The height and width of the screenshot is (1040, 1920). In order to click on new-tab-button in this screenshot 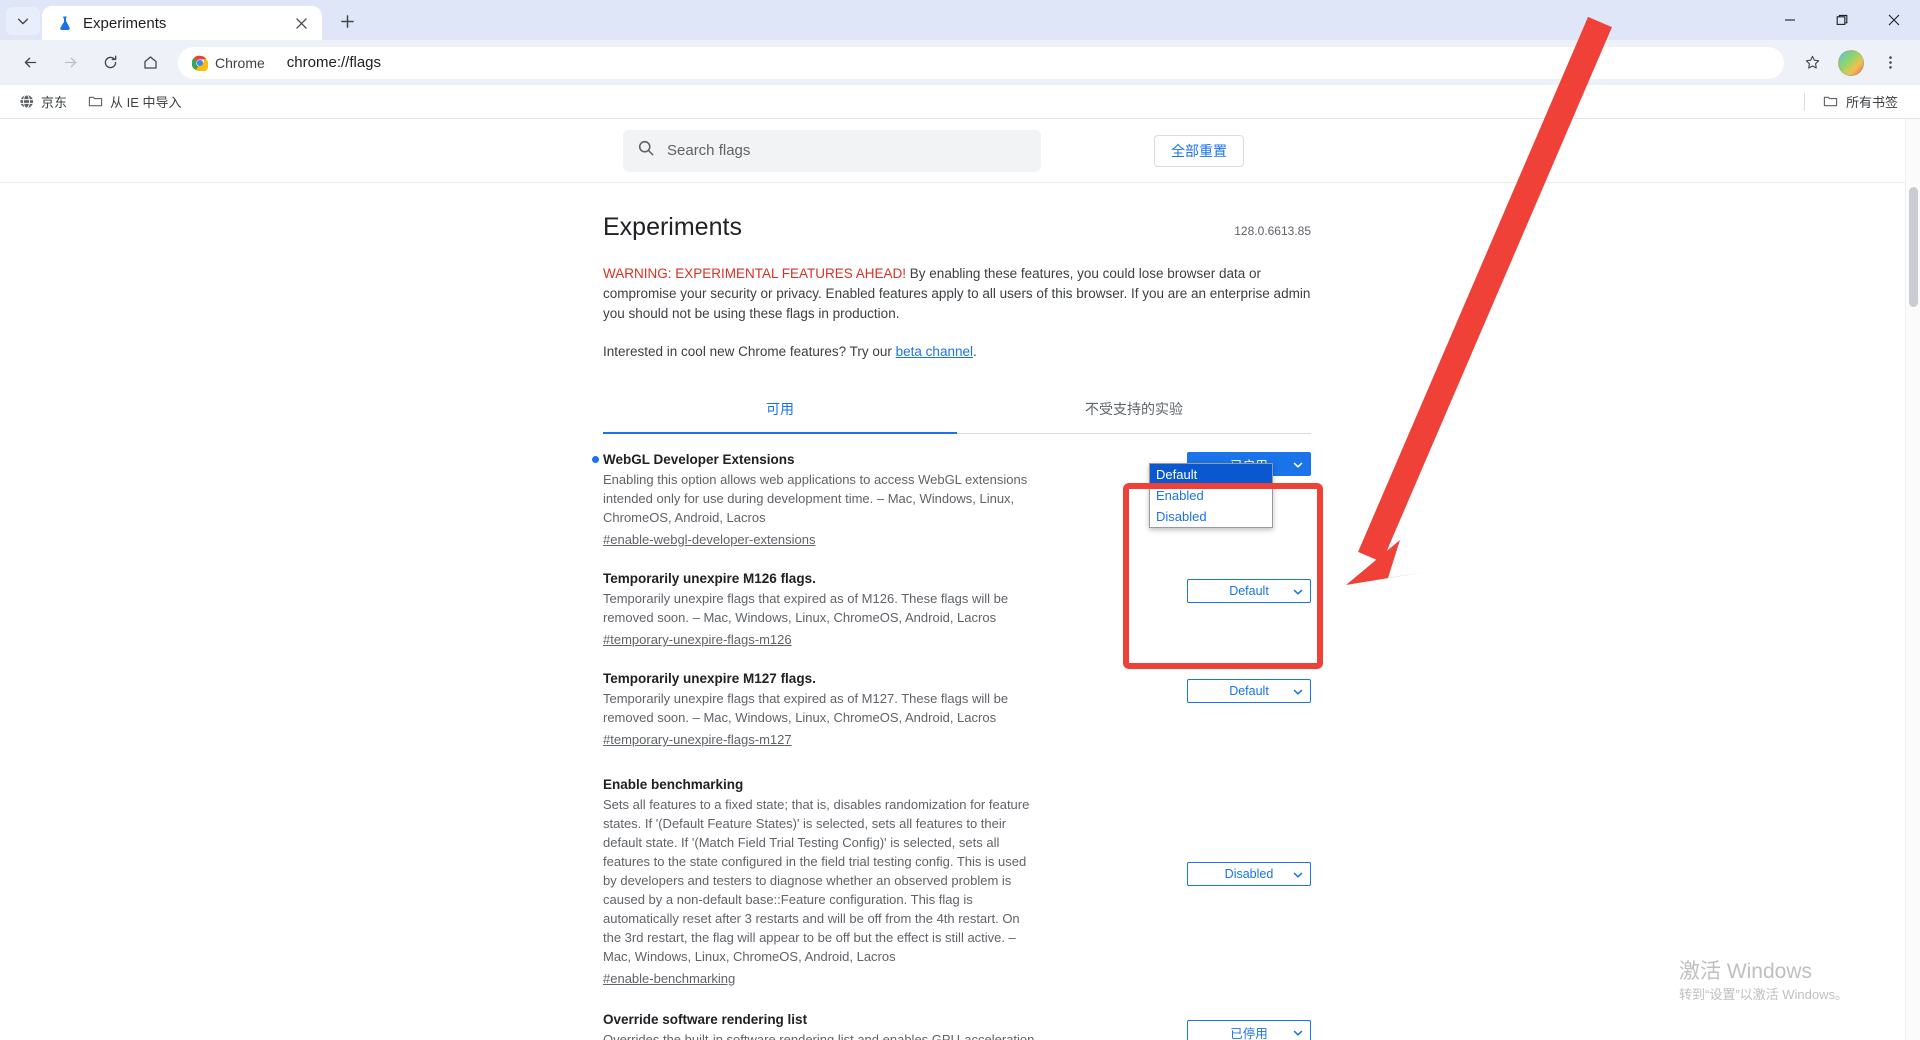, I will do `click(347, 21)`.